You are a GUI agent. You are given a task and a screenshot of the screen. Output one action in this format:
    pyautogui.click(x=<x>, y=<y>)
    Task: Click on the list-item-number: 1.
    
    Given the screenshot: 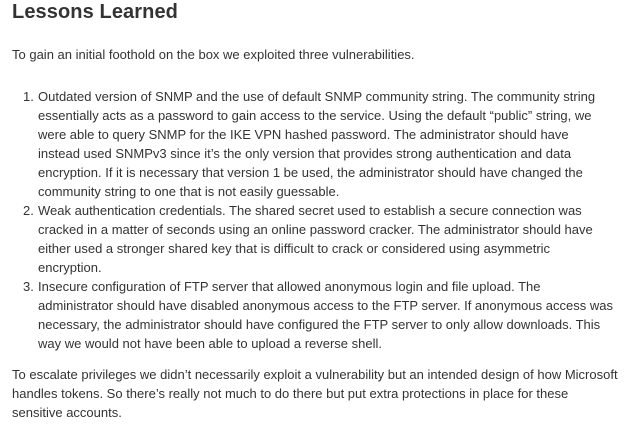 What is the action you would take?
    pyautogui.click(x=28, y=96)
    